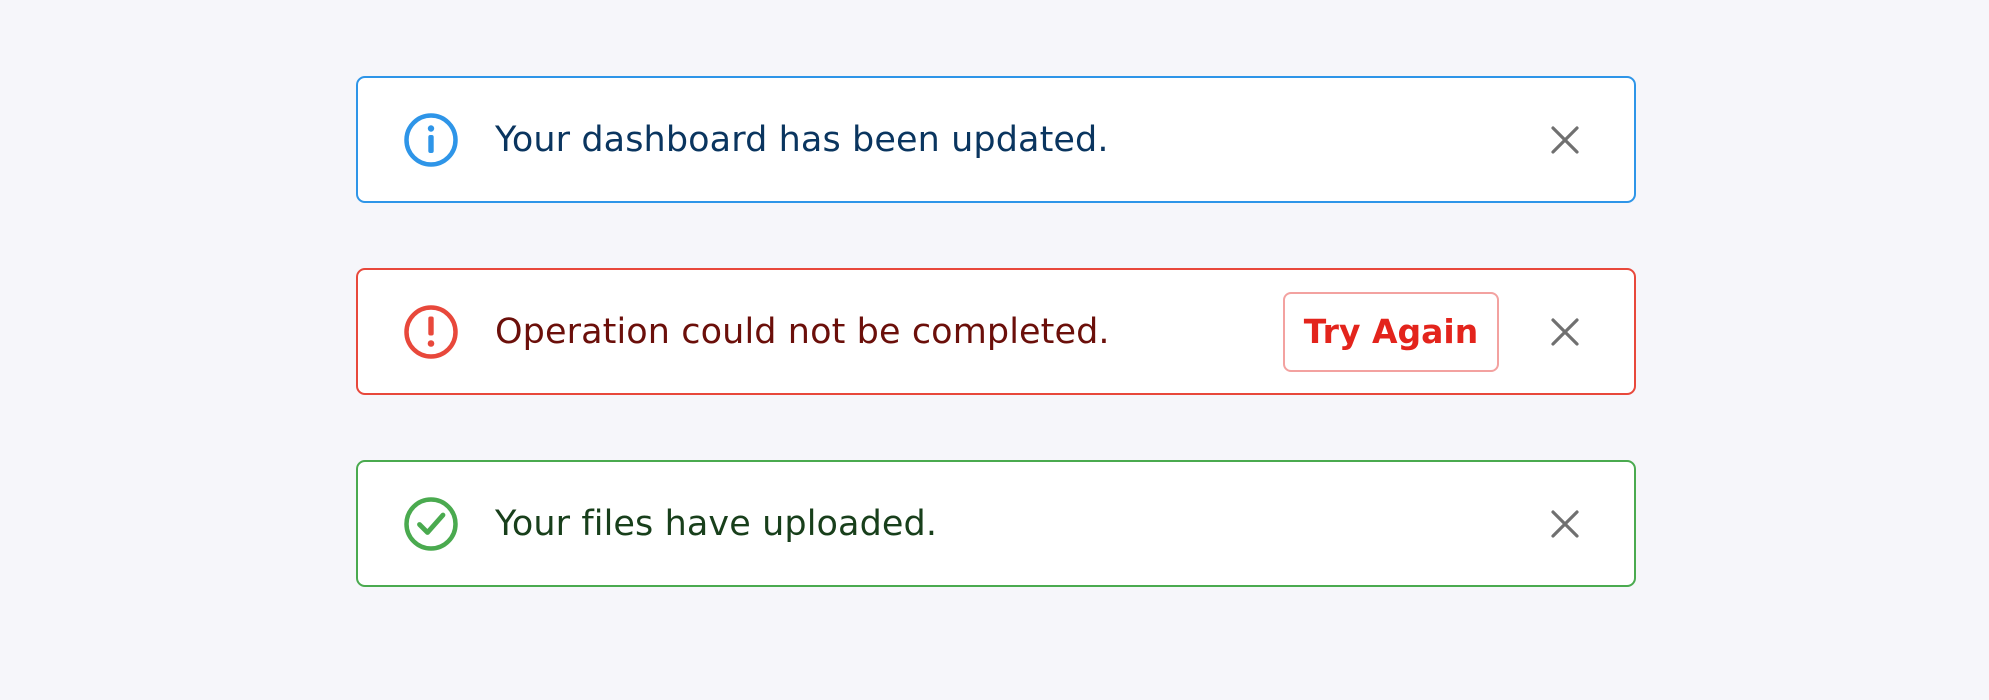 The width and height of the screenshot is (1989, 700). I want to click on alert-message: Operation could not be completed., so click(802, 331).